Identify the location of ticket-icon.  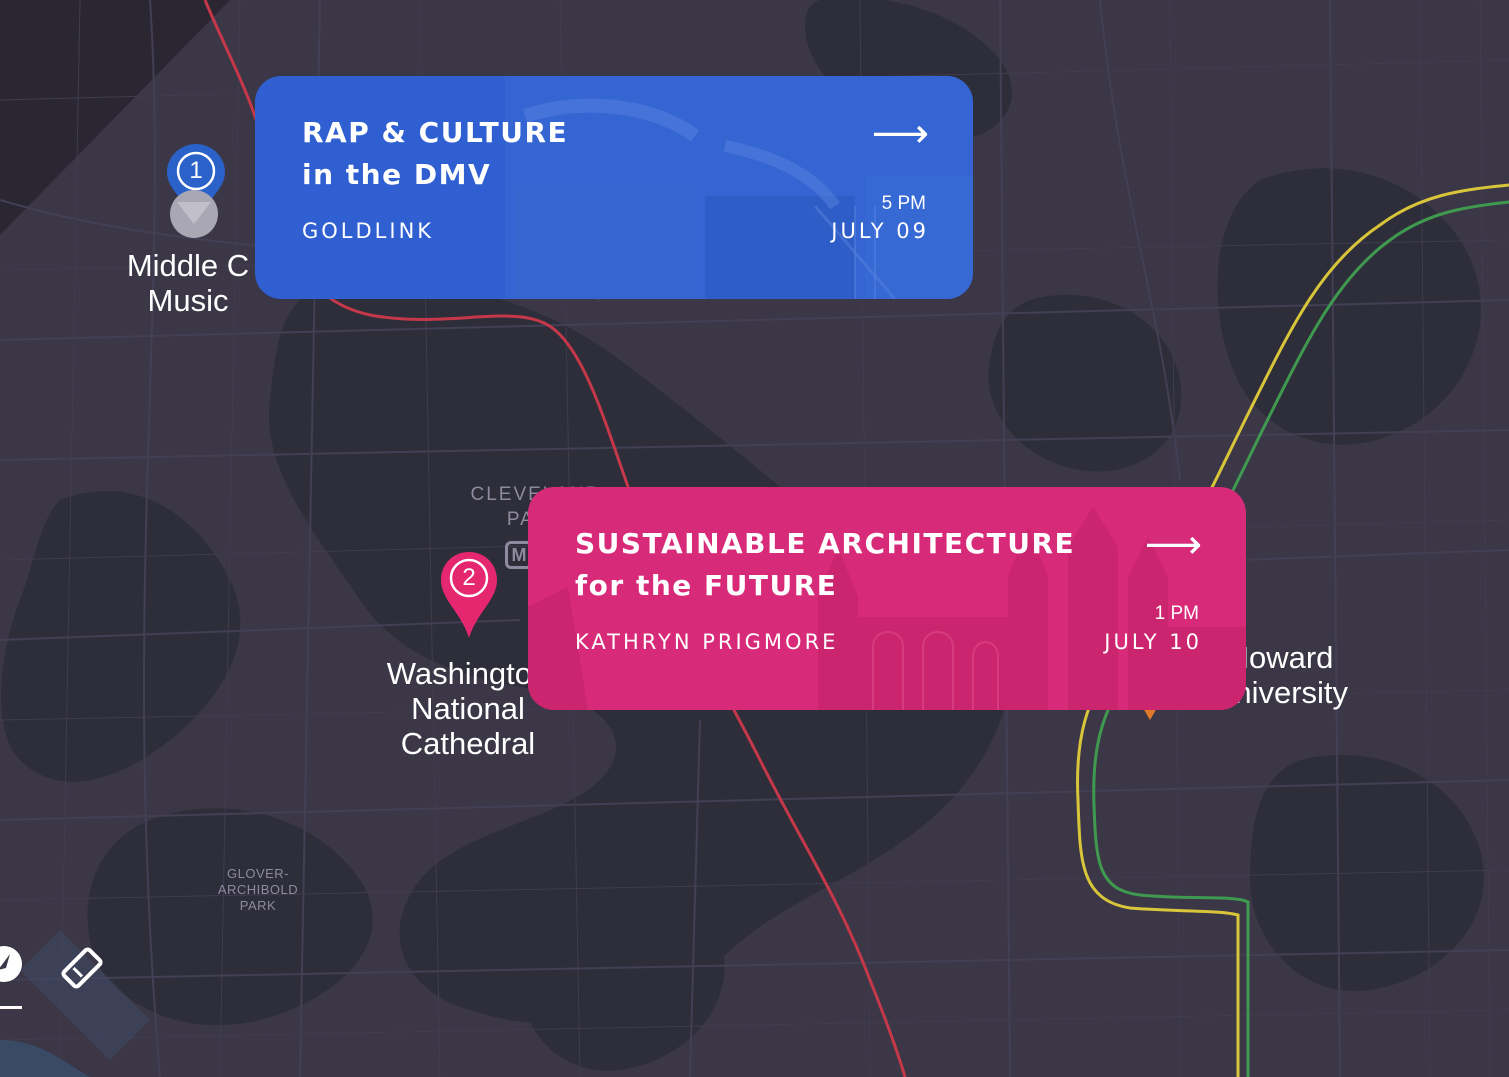
(82, 968).